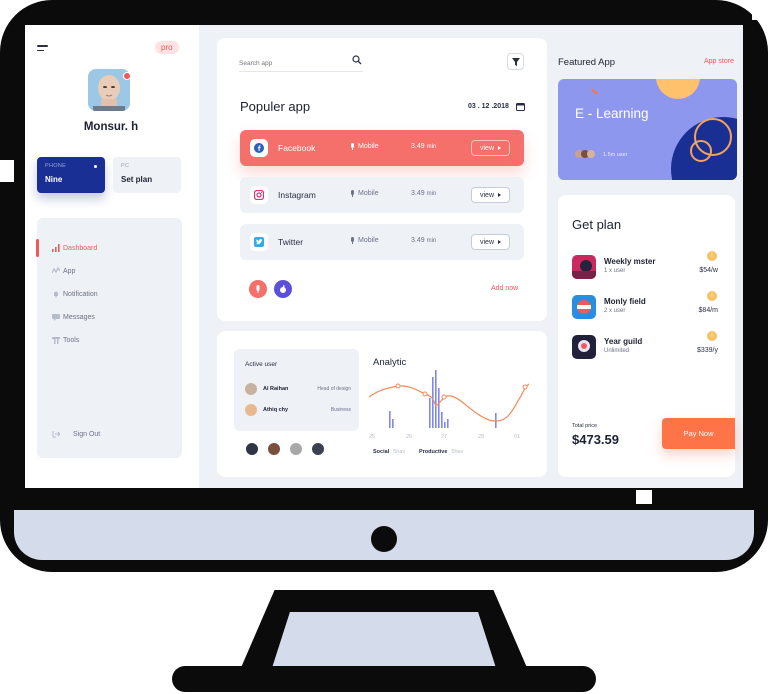 The height and width of the screenshot is (694, 768). I want to click on avatar, so click(251, 389).